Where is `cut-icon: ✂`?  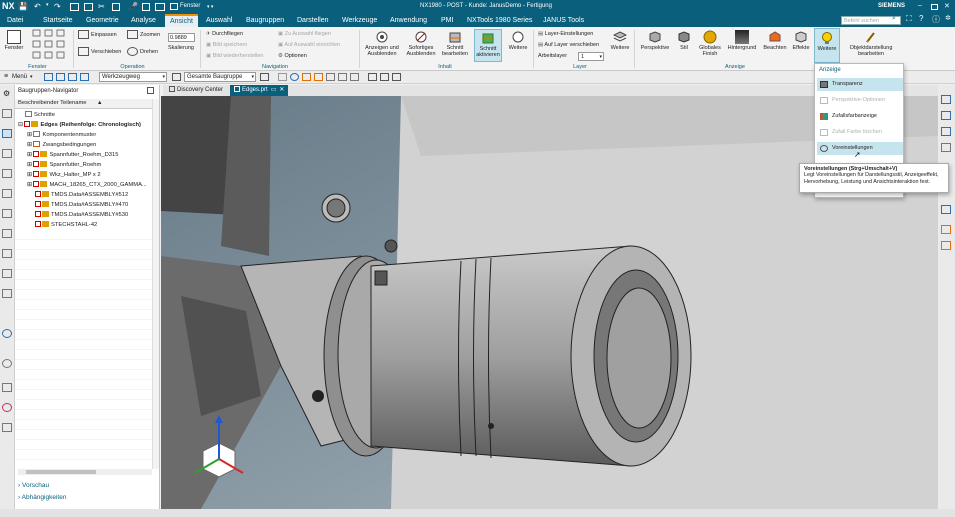
cut-icon: ✂ is located at coordinates (101, 6).